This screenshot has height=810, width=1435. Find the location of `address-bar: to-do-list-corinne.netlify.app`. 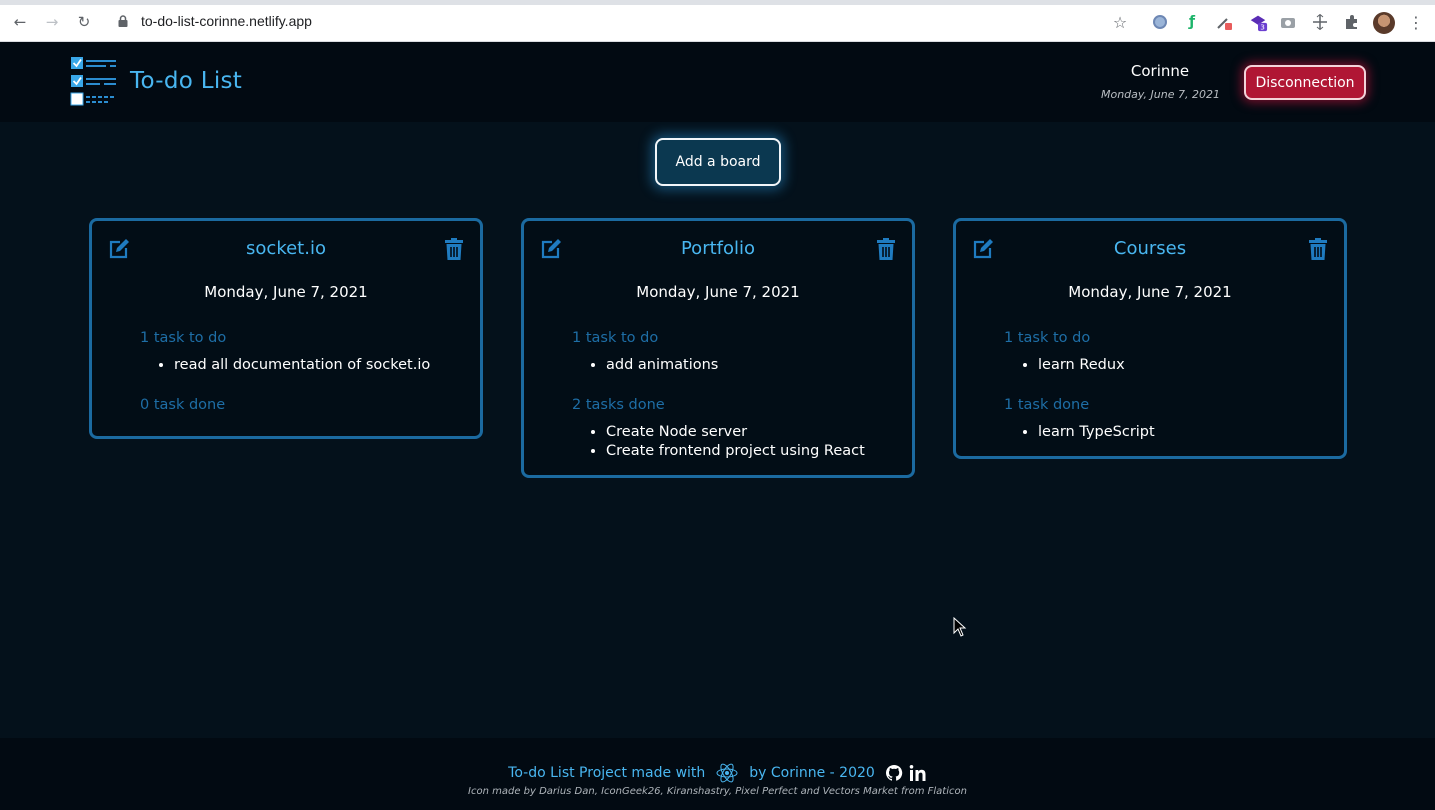

address-bar: to-do-list-corinne.netlify.app is located at coordinates (226, 21).